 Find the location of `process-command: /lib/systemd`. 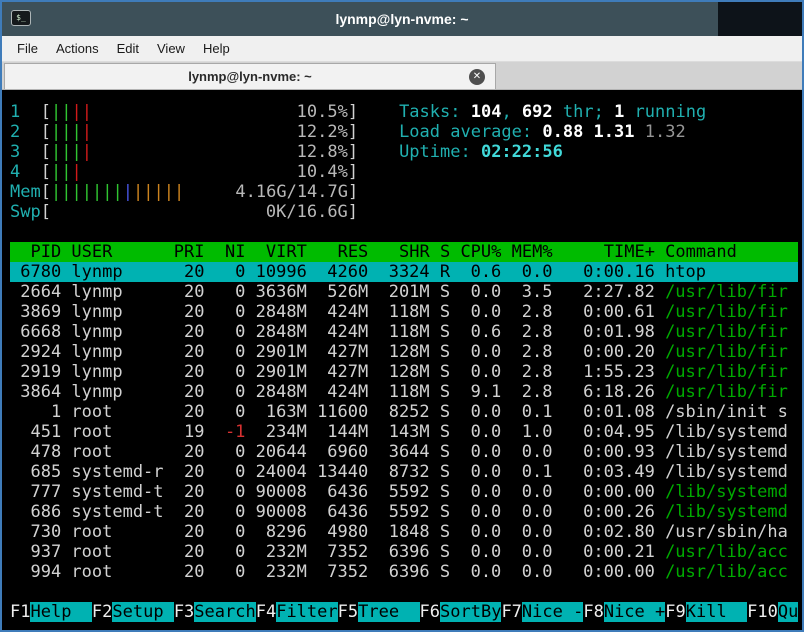

process-command: /lib/systemd is located at coordinates (726, 492).